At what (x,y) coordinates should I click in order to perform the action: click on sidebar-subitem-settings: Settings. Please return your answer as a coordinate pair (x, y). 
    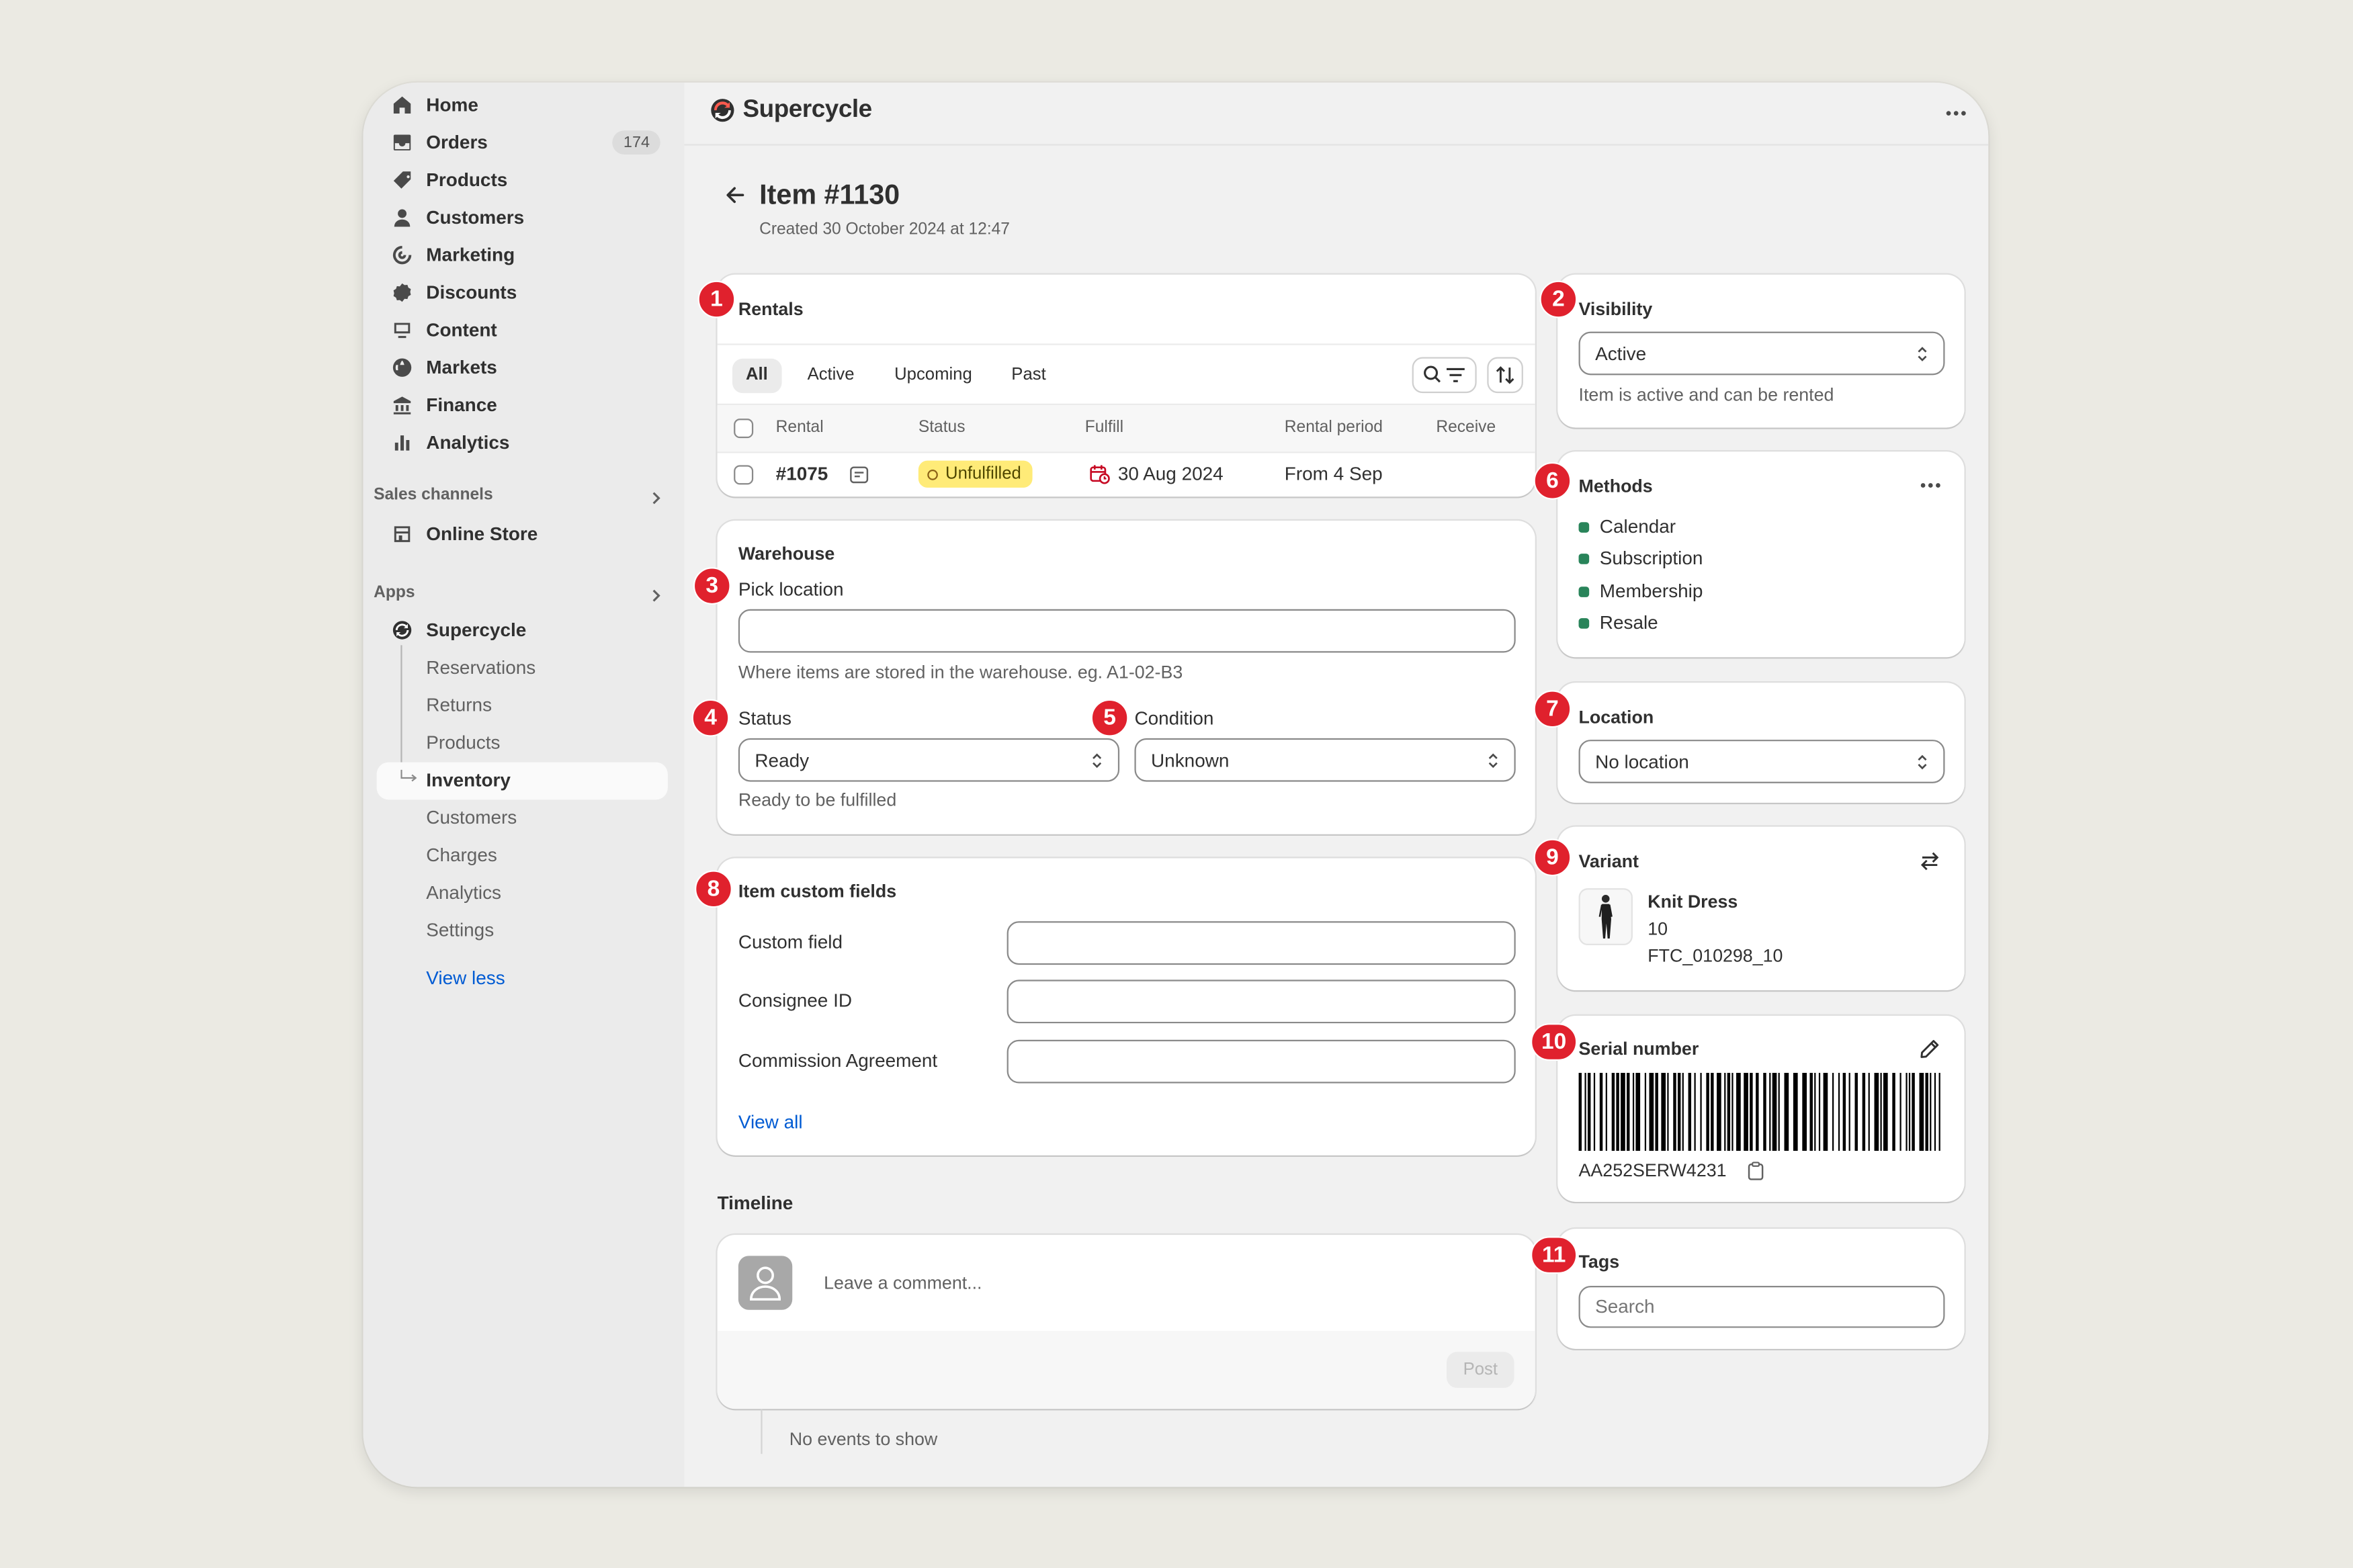
    Looking at the image, I should click on (460, 930).